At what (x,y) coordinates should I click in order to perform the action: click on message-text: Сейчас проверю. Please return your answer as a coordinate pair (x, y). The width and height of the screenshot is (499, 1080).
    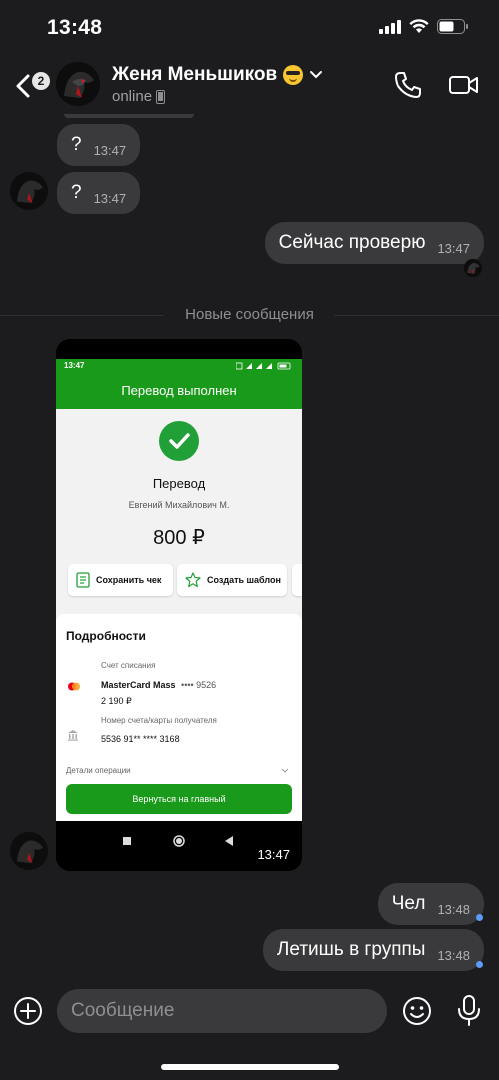
    Looking at the image, I should click on (352, 242).